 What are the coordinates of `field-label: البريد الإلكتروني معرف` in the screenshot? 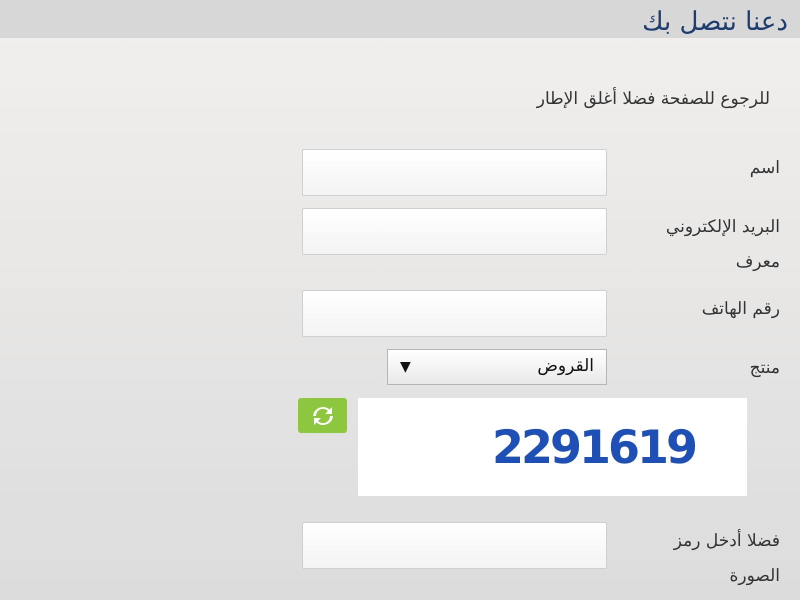 It's located at (722, 245).